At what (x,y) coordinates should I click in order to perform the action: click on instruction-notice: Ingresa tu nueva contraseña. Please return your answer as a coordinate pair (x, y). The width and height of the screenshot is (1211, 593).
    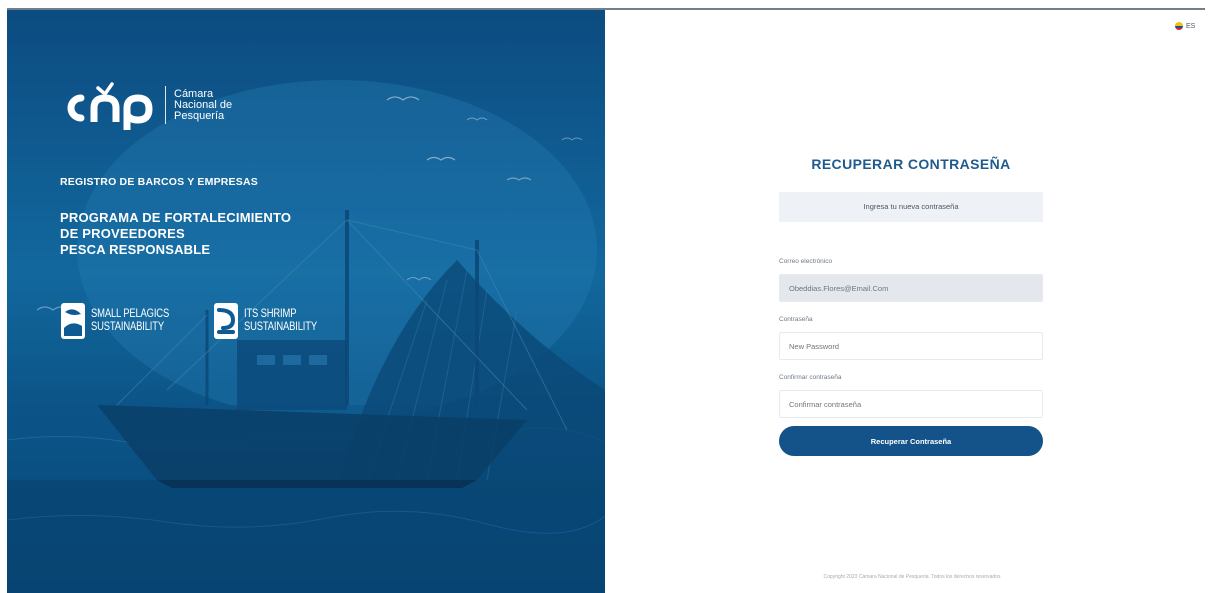
    Looking at the image, I should click on (911, 207).